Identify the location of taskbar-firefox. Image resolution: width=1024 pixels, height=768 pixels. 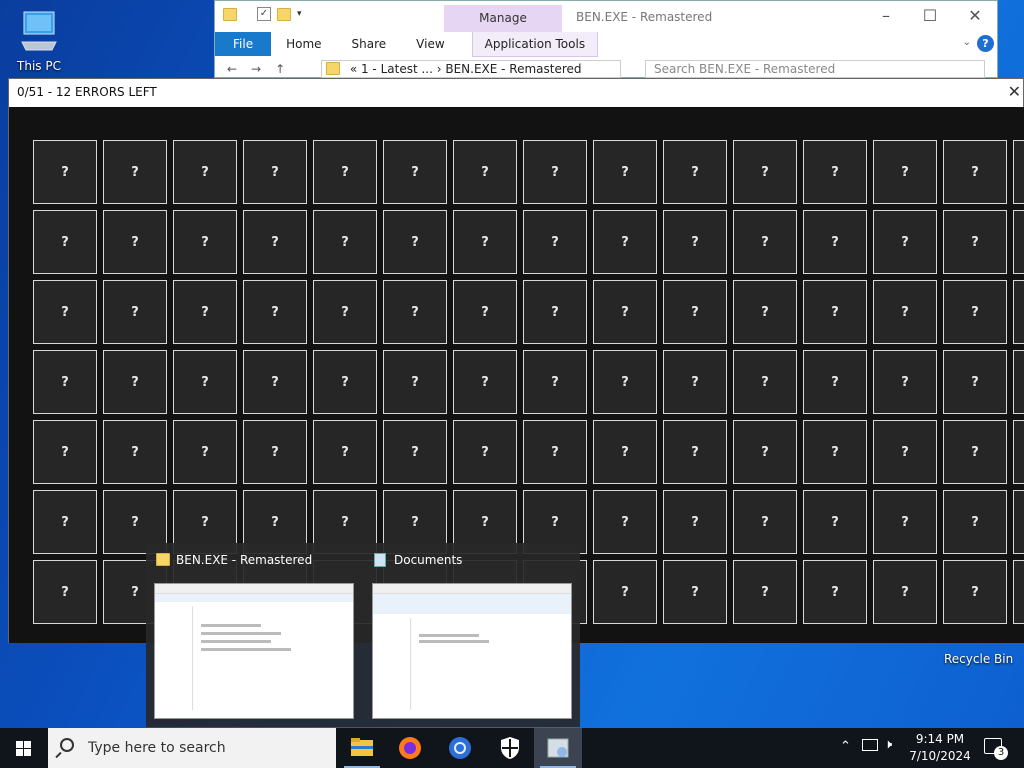
(410, 748).